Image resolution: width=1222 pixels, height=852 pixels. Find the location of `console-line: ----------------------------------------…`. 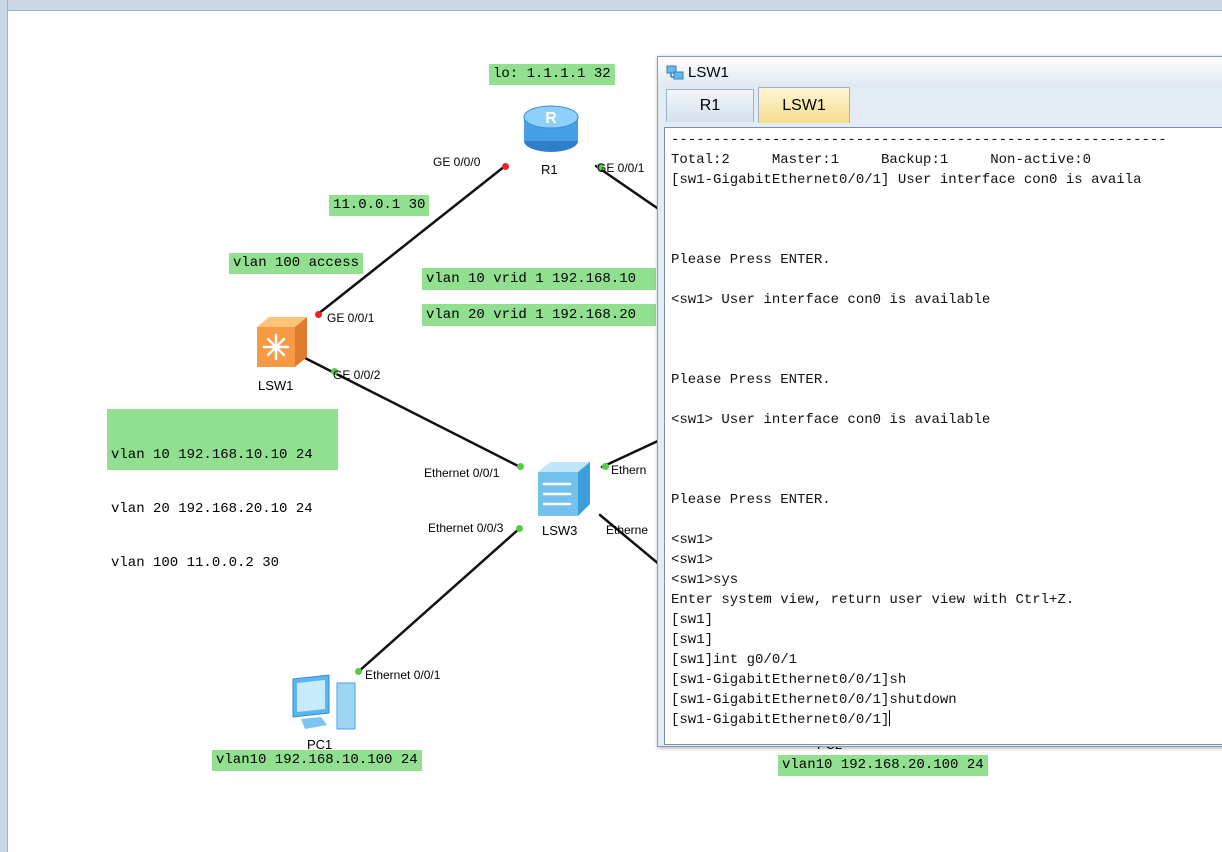

console-line: ----------------------------------------… is located at coordinates (919, 140).